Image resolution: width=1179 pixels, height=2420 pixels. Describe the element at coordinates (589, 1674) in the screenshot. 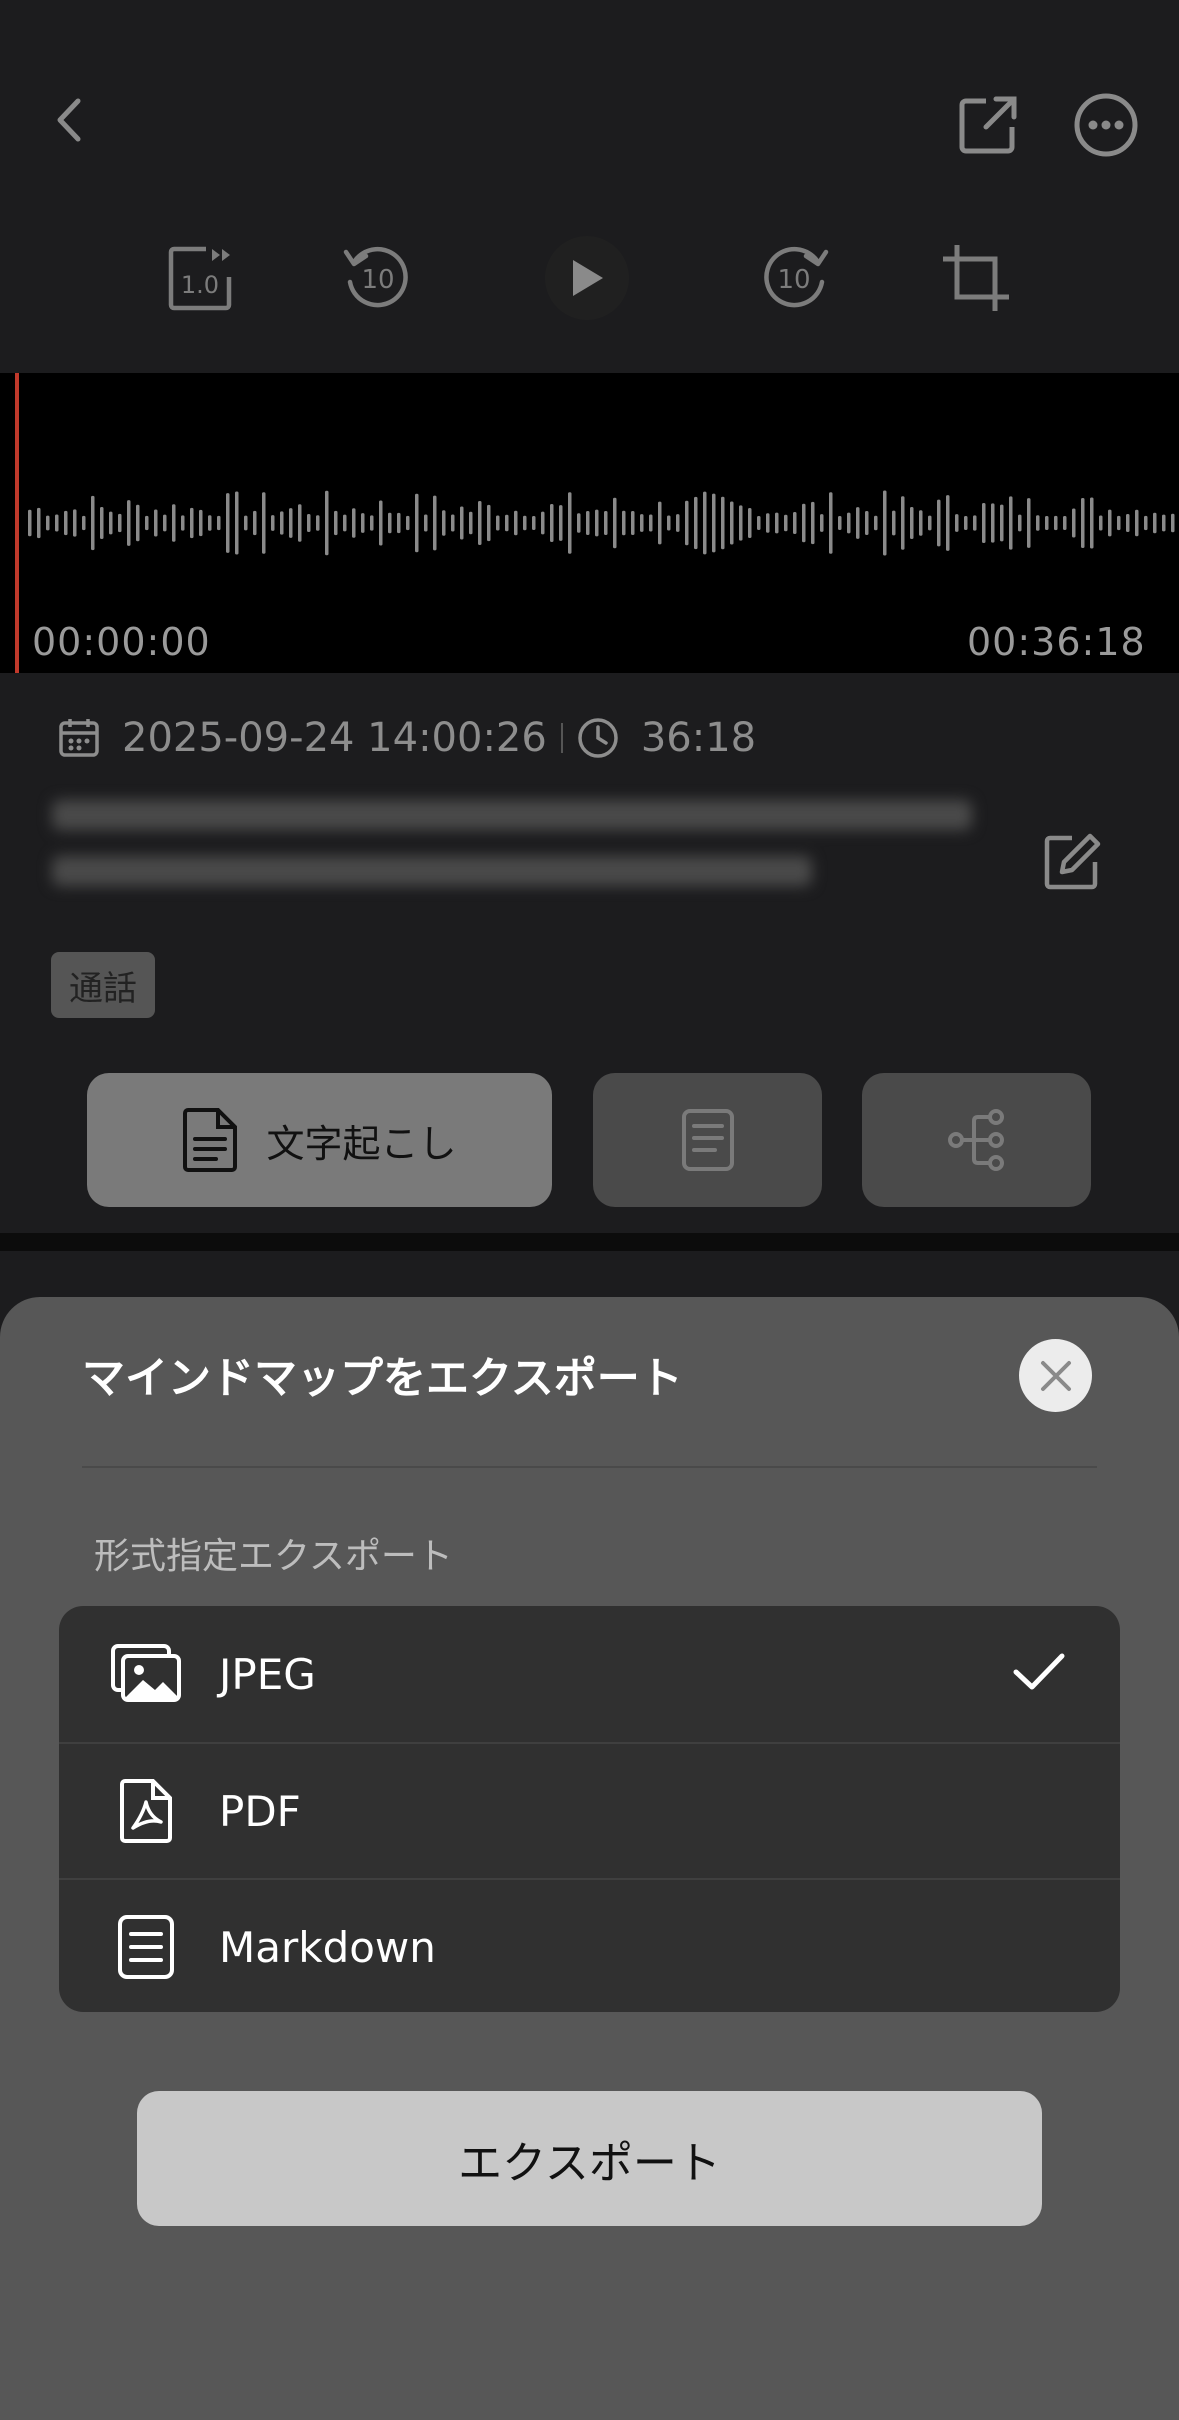

I see `option-jpeg: JPEG` at that location.